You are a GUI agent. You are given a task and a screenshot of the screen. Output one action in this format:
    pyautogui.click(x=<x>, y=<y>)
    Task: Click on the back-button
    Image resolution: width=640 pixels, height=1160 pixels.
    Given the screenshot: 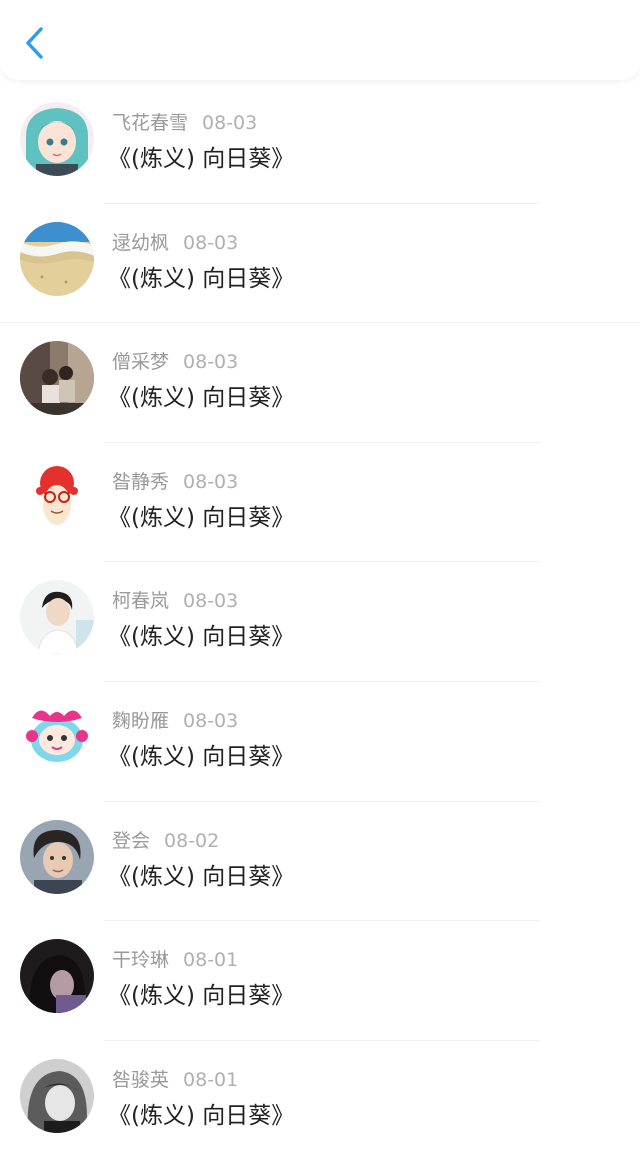 What is the action you would take?
    pyautogui.click(x=35, y=43)
    